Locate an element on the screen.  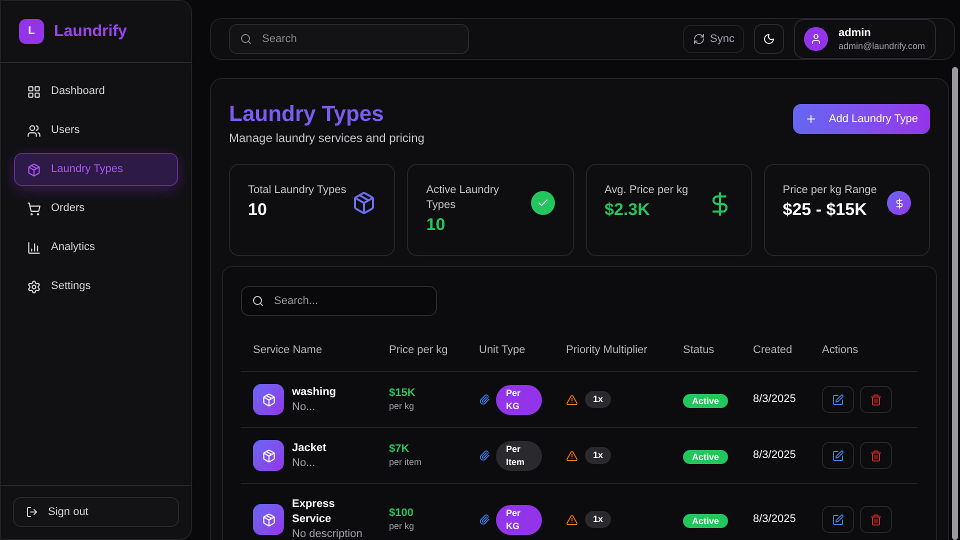
user-card: admin admin@laundrify.com is located at coordinates (865, 39).